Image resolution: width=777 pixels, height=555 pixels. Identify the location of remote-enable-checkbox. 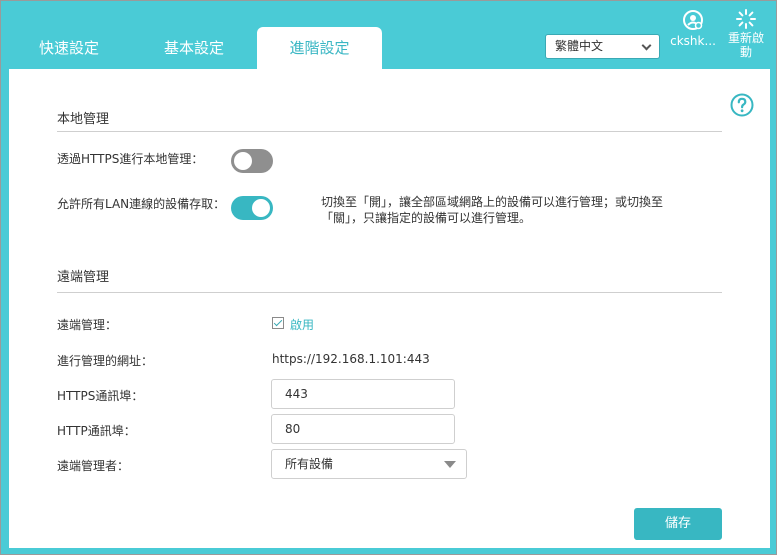
(278, 323).